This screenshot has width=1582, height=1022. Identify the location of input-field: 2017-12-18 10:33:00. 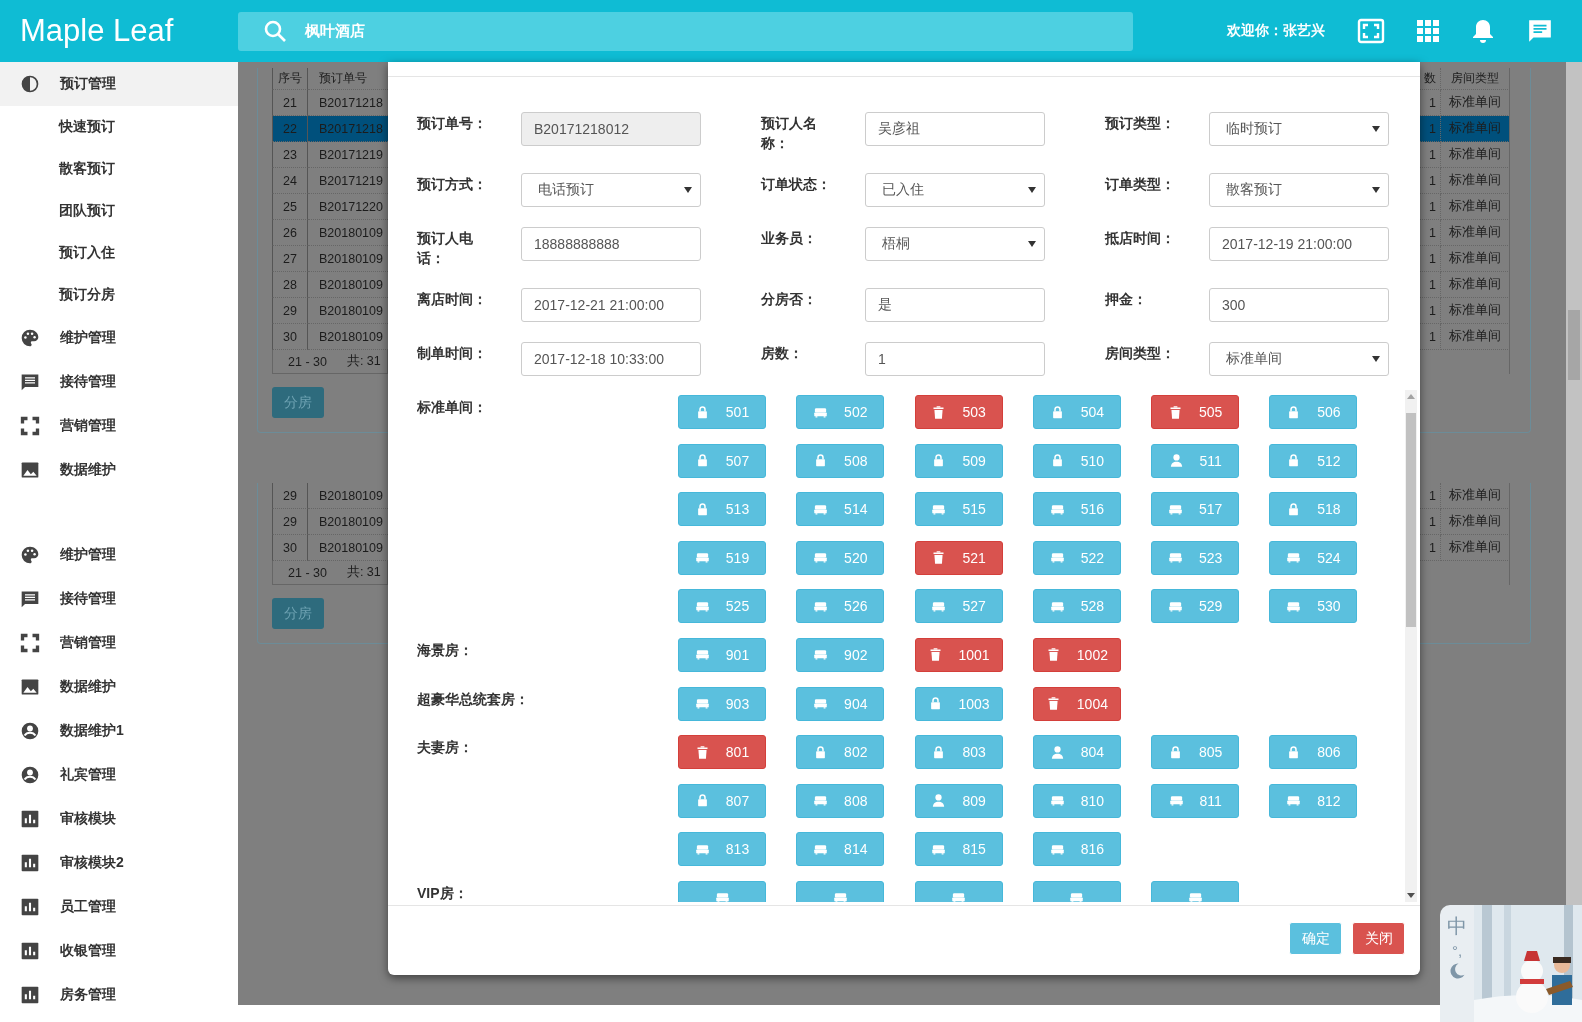
(611, 359).